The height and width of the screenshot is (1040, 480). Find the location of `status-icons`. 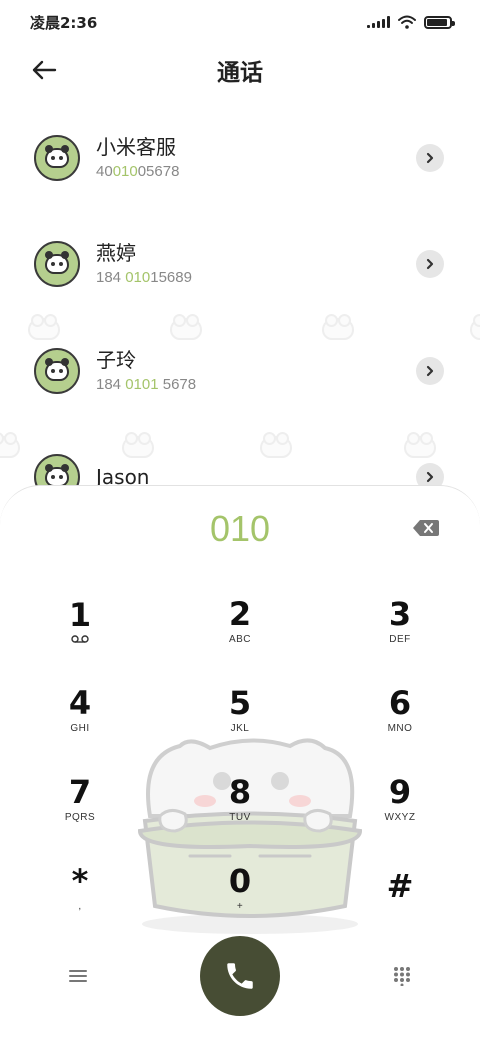

status-icons is located at coordinates (411, 22).